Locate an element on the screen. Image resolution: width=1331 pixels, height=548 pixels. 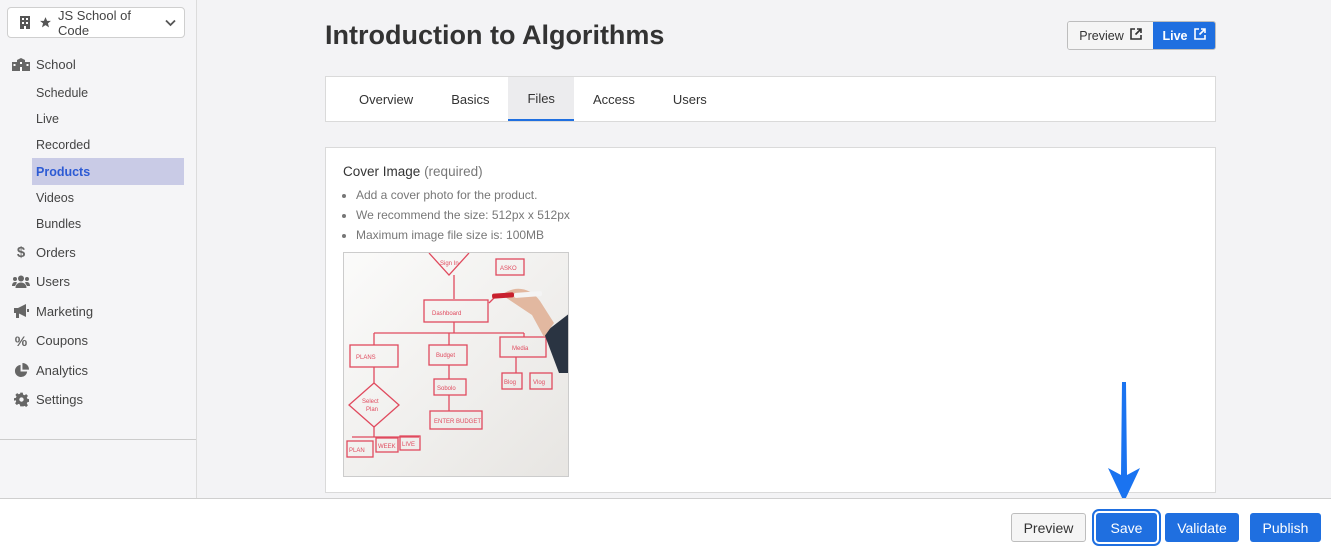
users-icon is located at coordinates (21, 282).